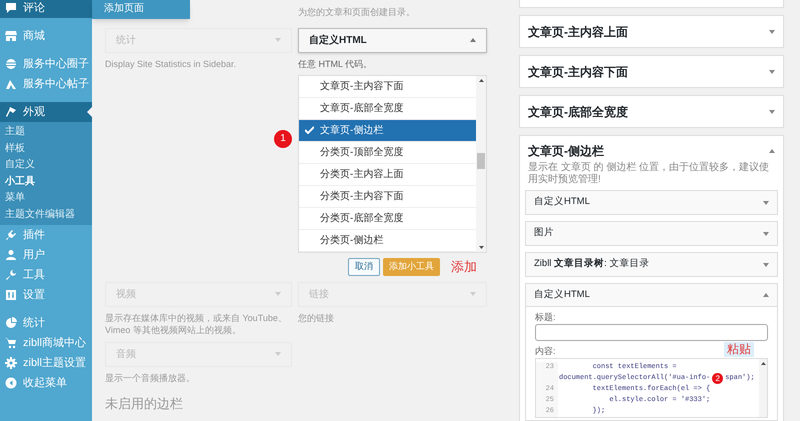  I want to click on menu-item: 评论, so click(46, 9).